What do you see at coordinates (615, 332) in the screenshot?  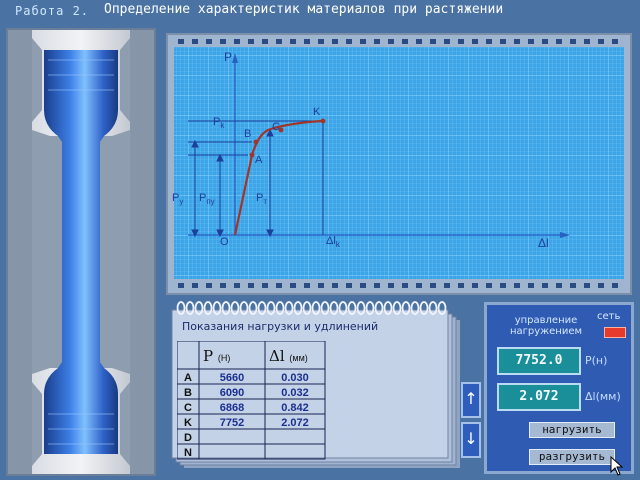 I see `net-indicator` at bounding box center [615, 332].